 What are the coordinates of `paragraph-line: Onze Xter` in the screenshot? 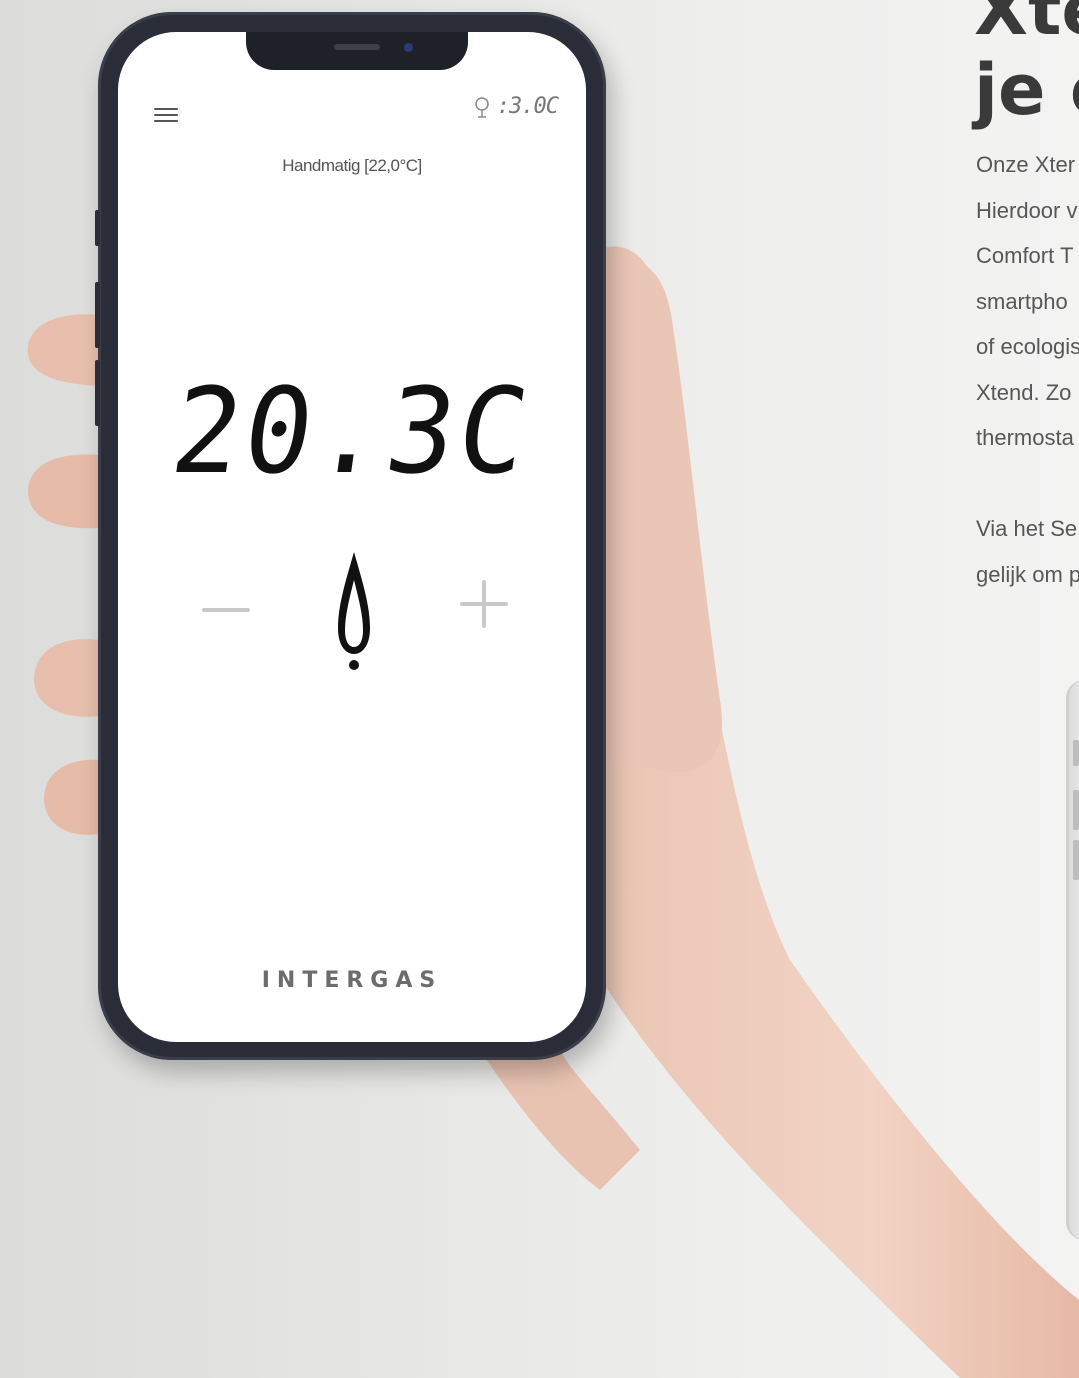 It's located at (1026, 164).